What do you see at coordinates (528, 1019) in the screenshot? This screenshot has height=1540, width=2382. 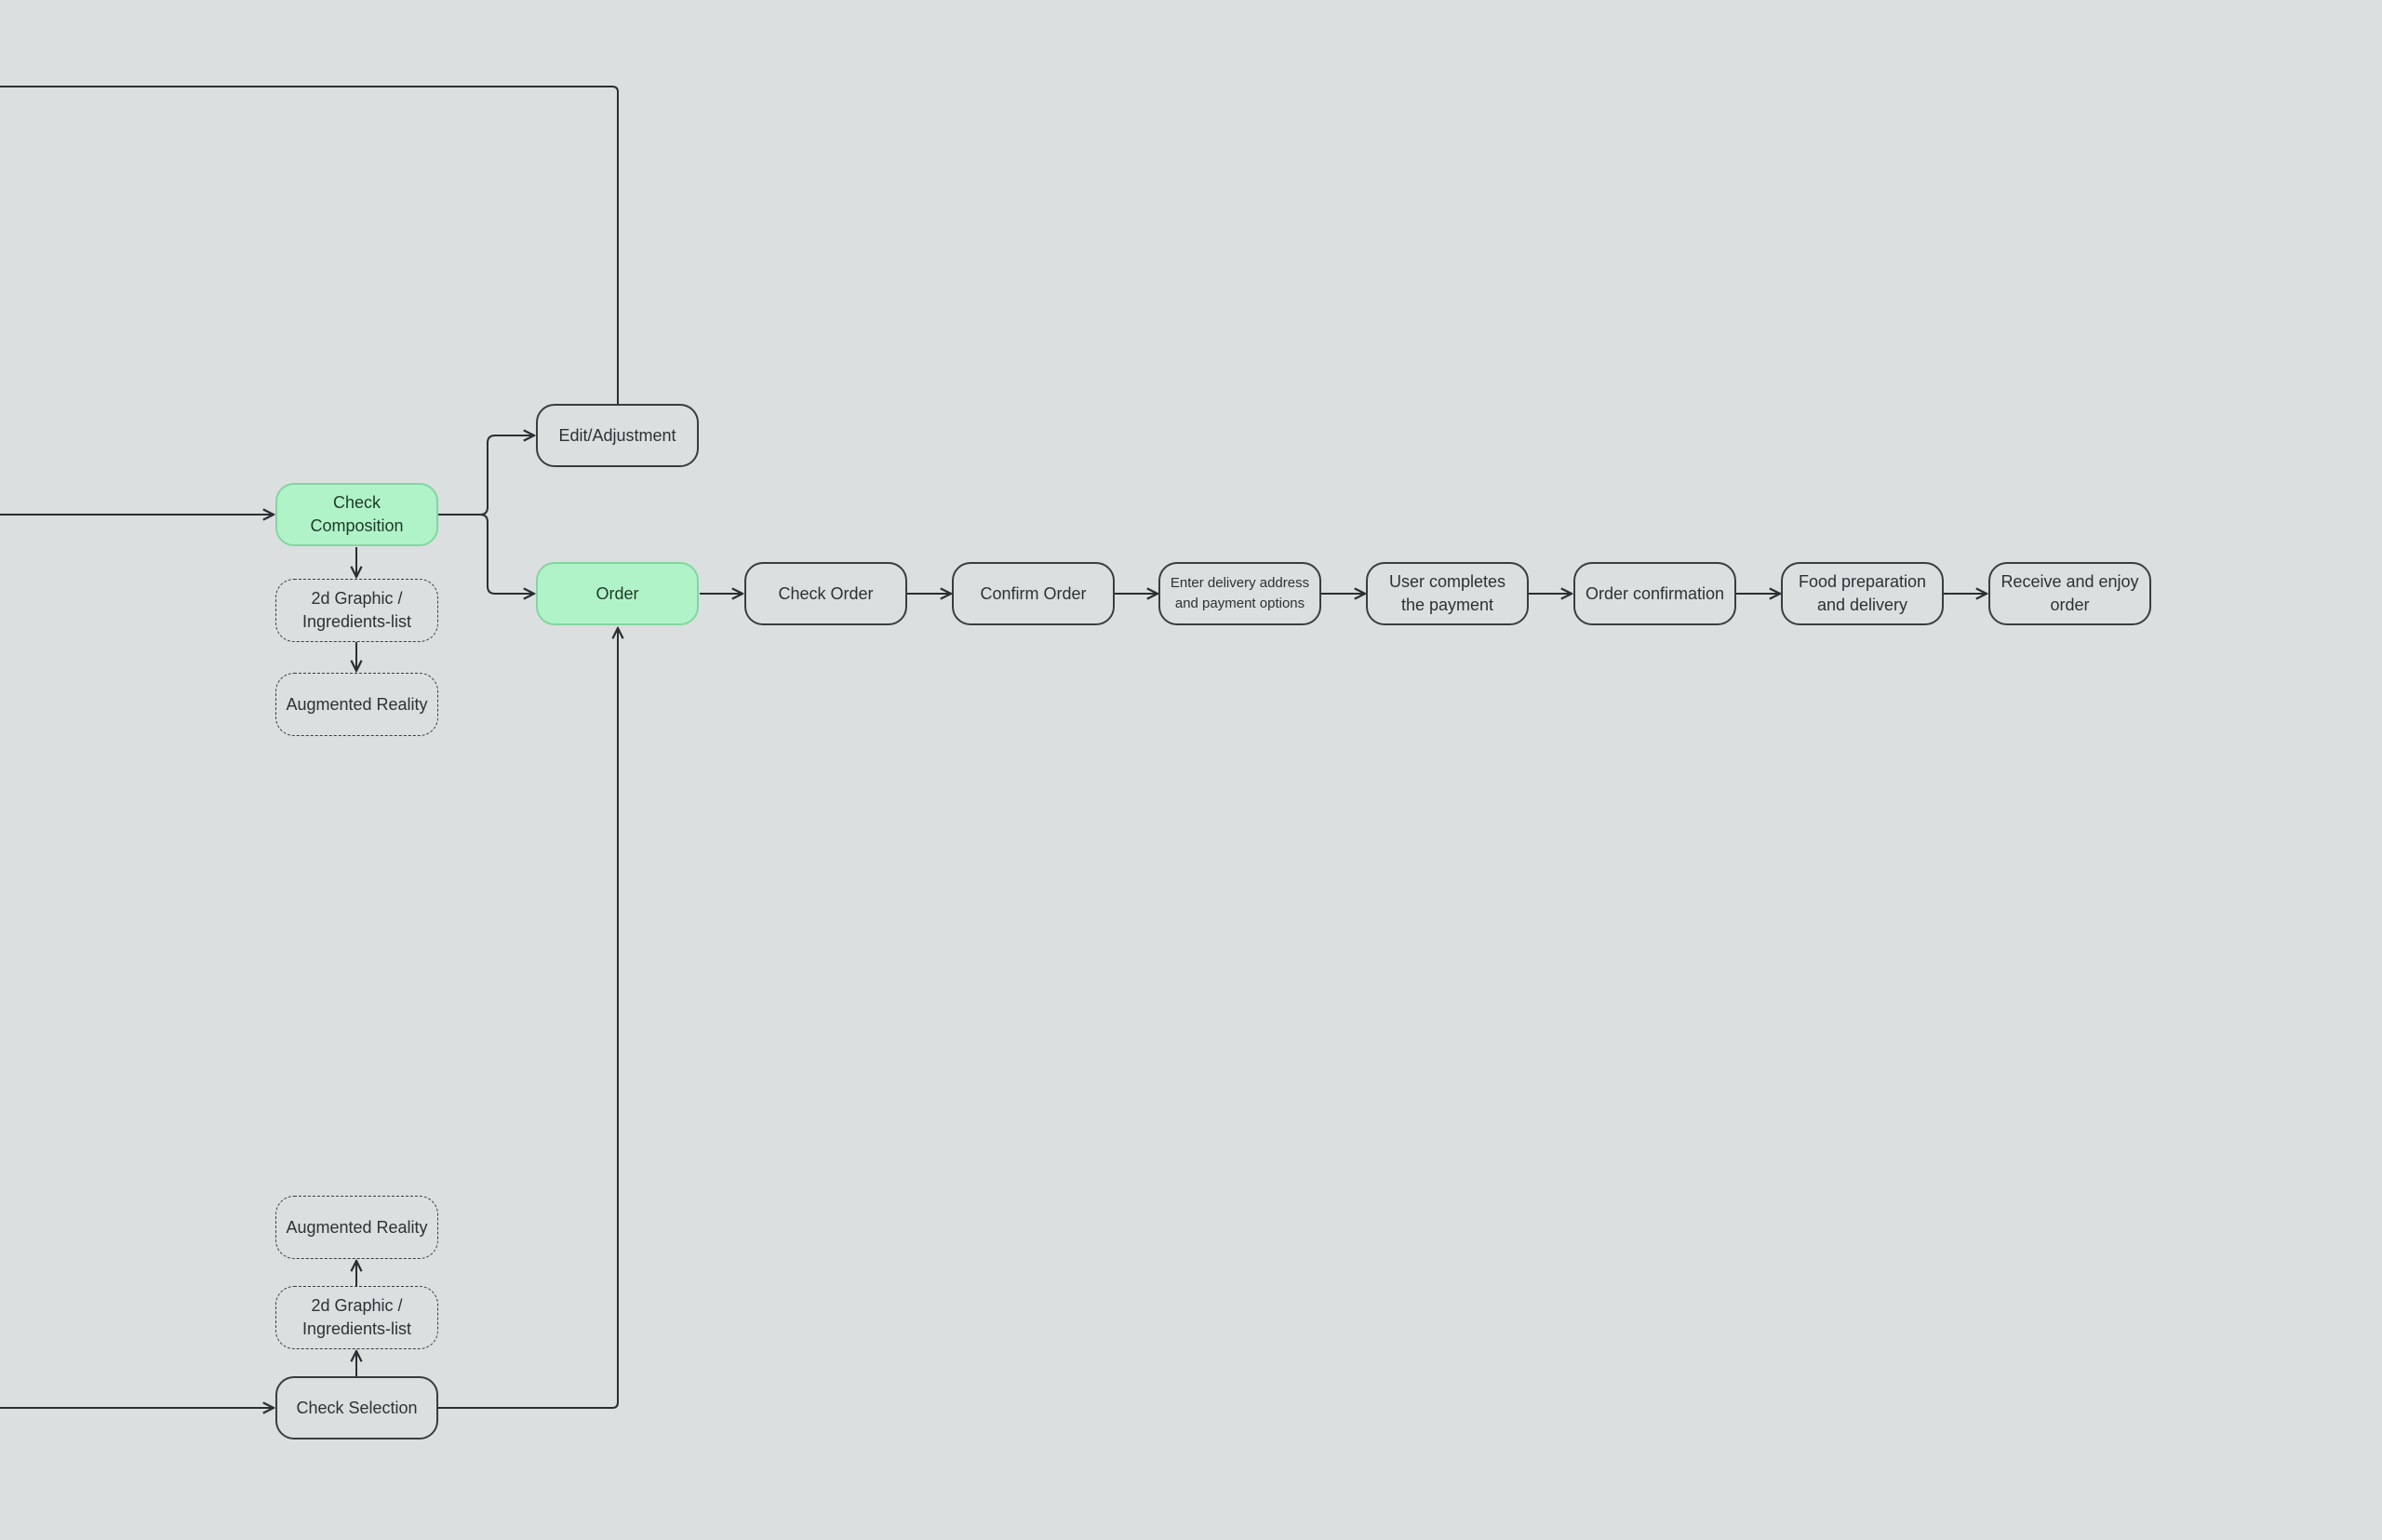 I see `connector-selection-to-order` at bounding box center [528, 1019].